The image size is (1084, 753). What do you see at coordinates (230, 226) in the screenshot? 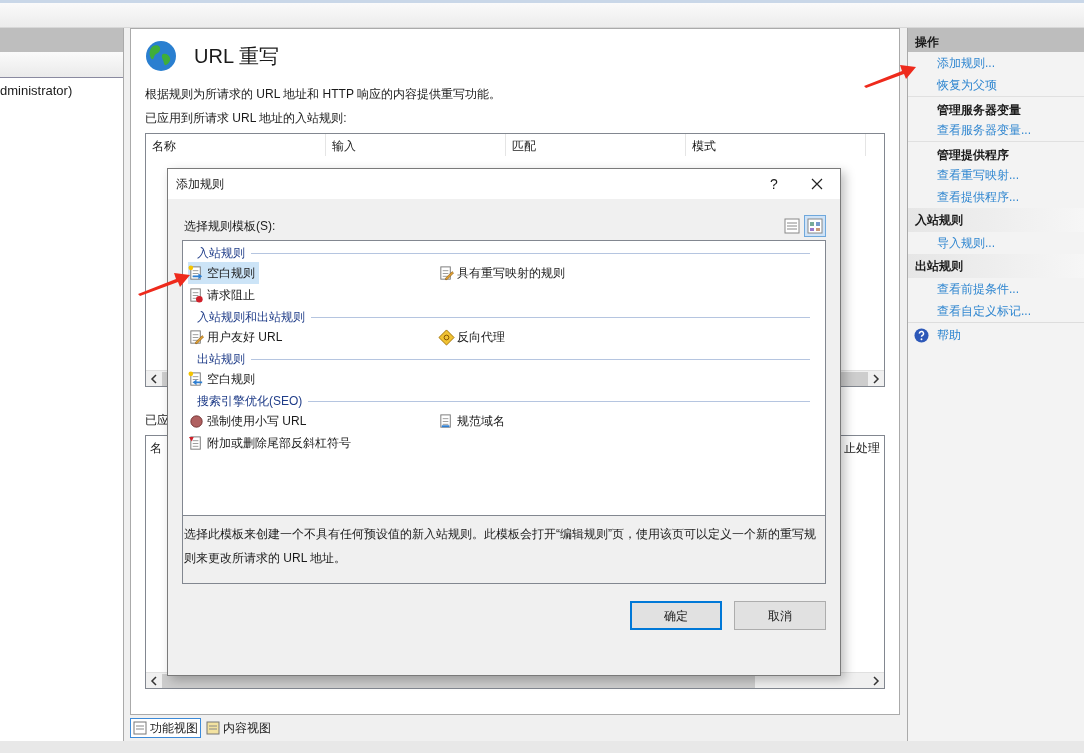
I see `template-label: 选择规则模板(S):` at bounding box center [230, 226].